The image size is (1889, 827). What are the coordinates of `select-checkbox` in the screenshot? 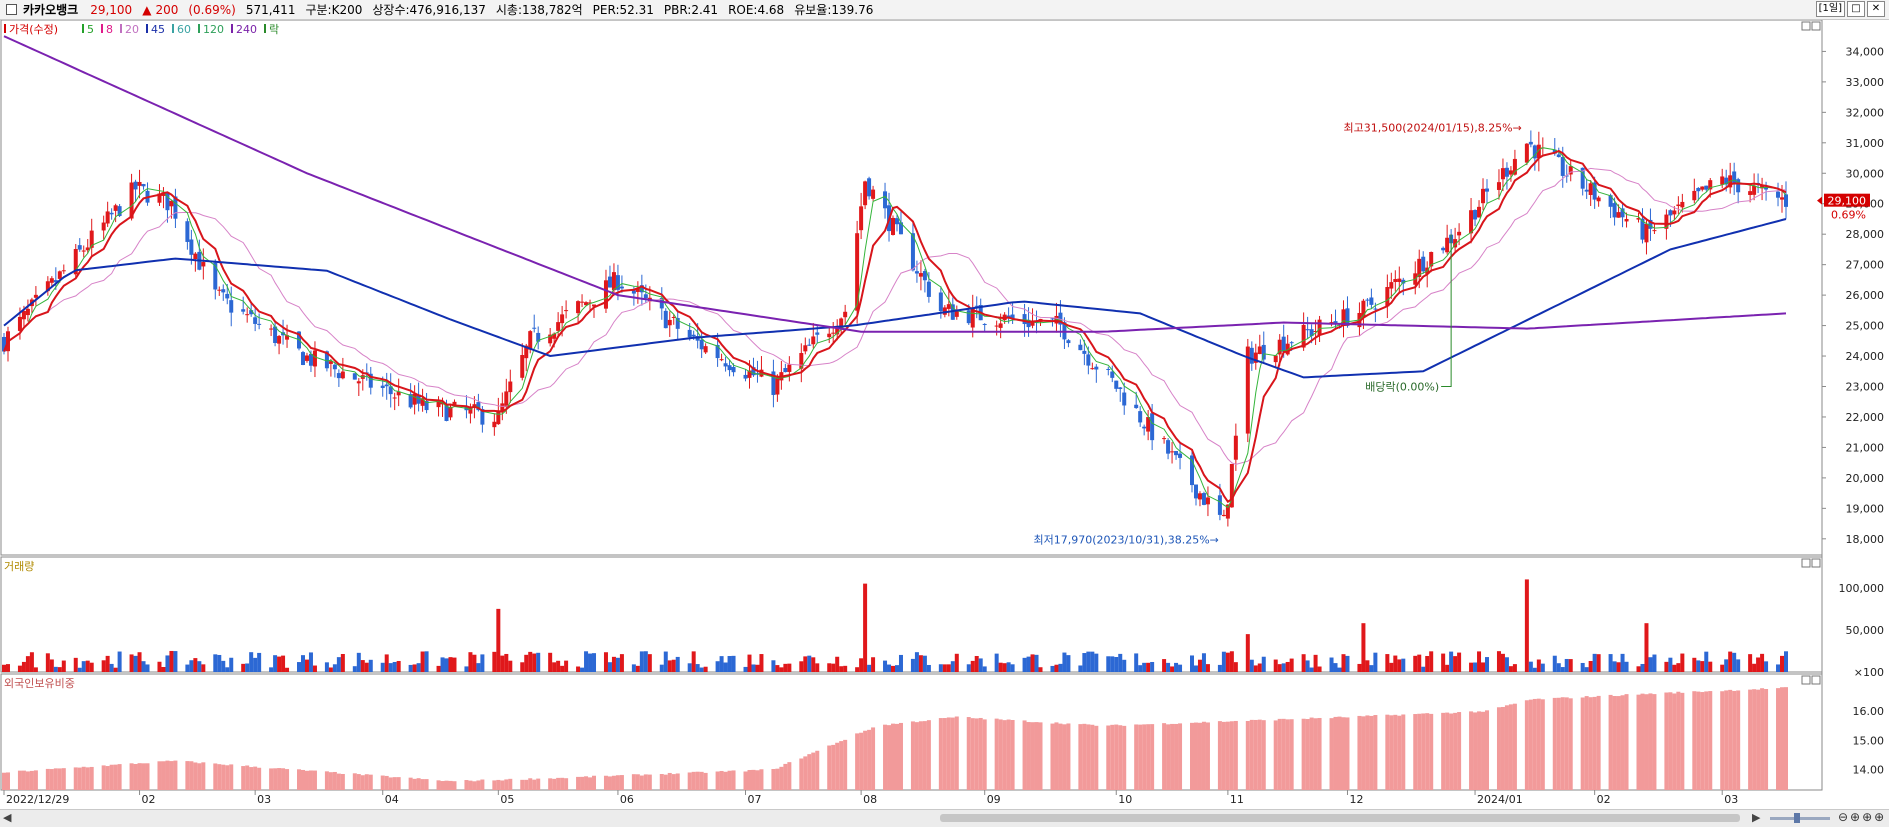 It's located at (11, 9).